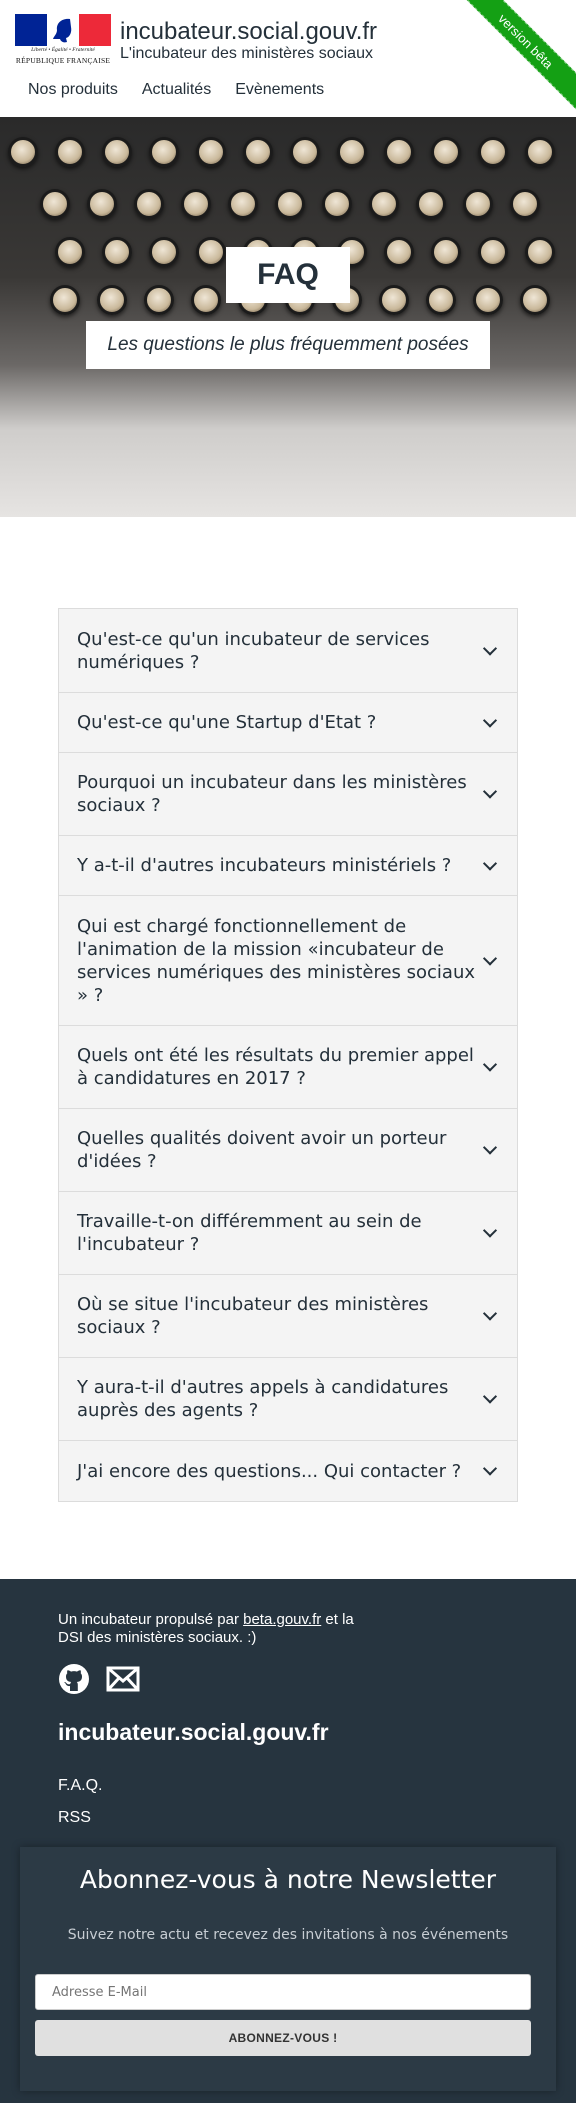 The height and width of the screenshot is (2103, 576). I want to click on footer-link-faq: F.A.Q., so click(80, 1786).